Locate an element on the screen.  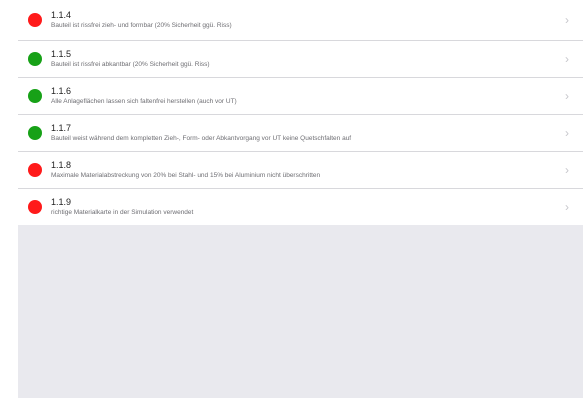
item-number: 1.1.6 is located at coordinates (61, 91).